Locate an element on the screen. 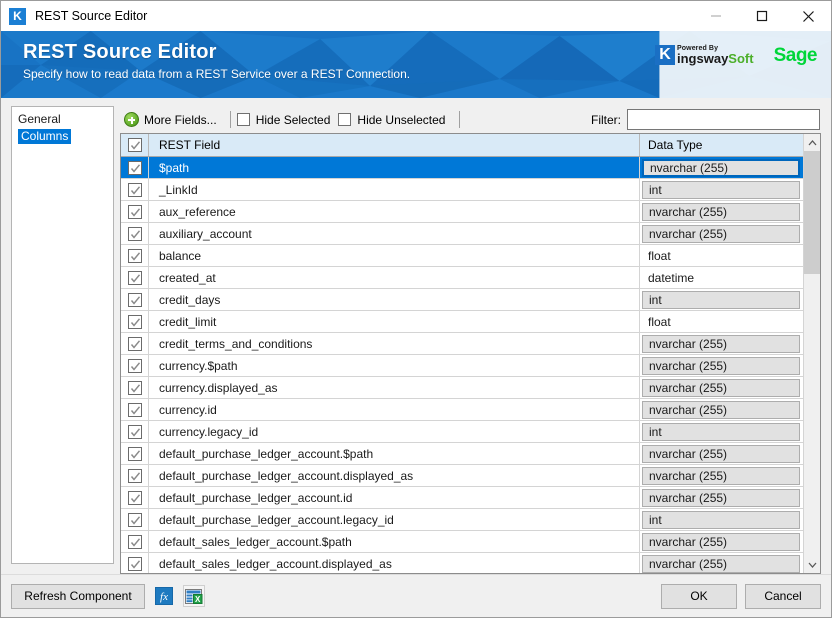 Image resolution: width=832 pixels, height=618 pixels. grid-header-rest-field: REST Field is located at coordinates (394, 145).